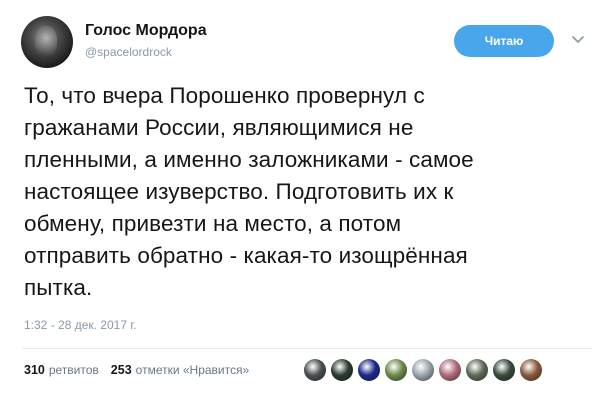 Image resolution: width=614 pixels, height=405 pixels. I want to click on author-avatar, so click(47, 42).